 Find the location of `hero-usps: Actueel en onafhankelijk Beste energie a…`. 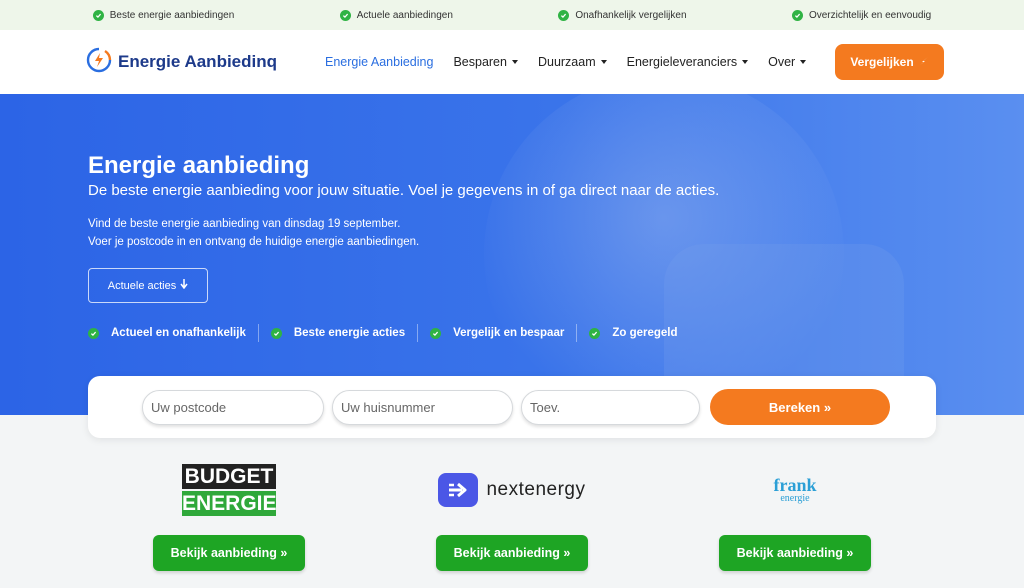

hero-usps: Actueel en onafhankelijk Beste energie a… is located at coordinates (389, 333).